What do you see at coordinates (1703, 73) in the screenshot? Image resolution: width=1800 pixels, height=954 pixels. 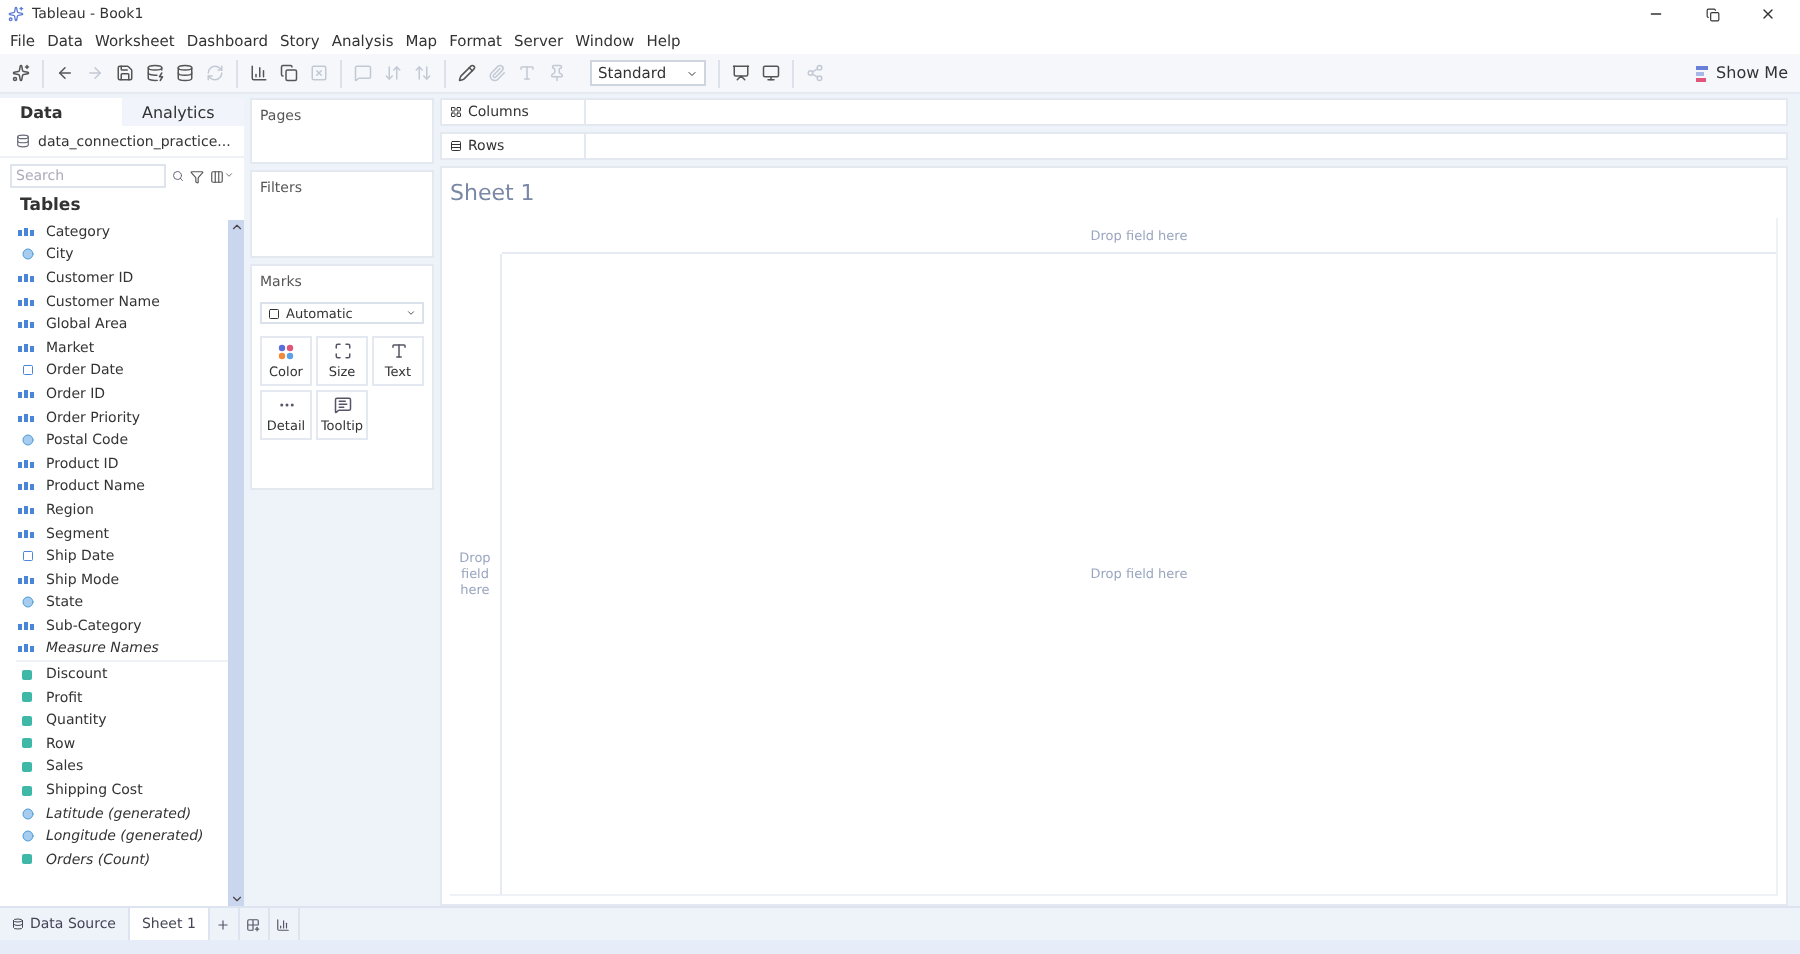 I see `chart-bars-icon` at bounding box center [1703, 73].